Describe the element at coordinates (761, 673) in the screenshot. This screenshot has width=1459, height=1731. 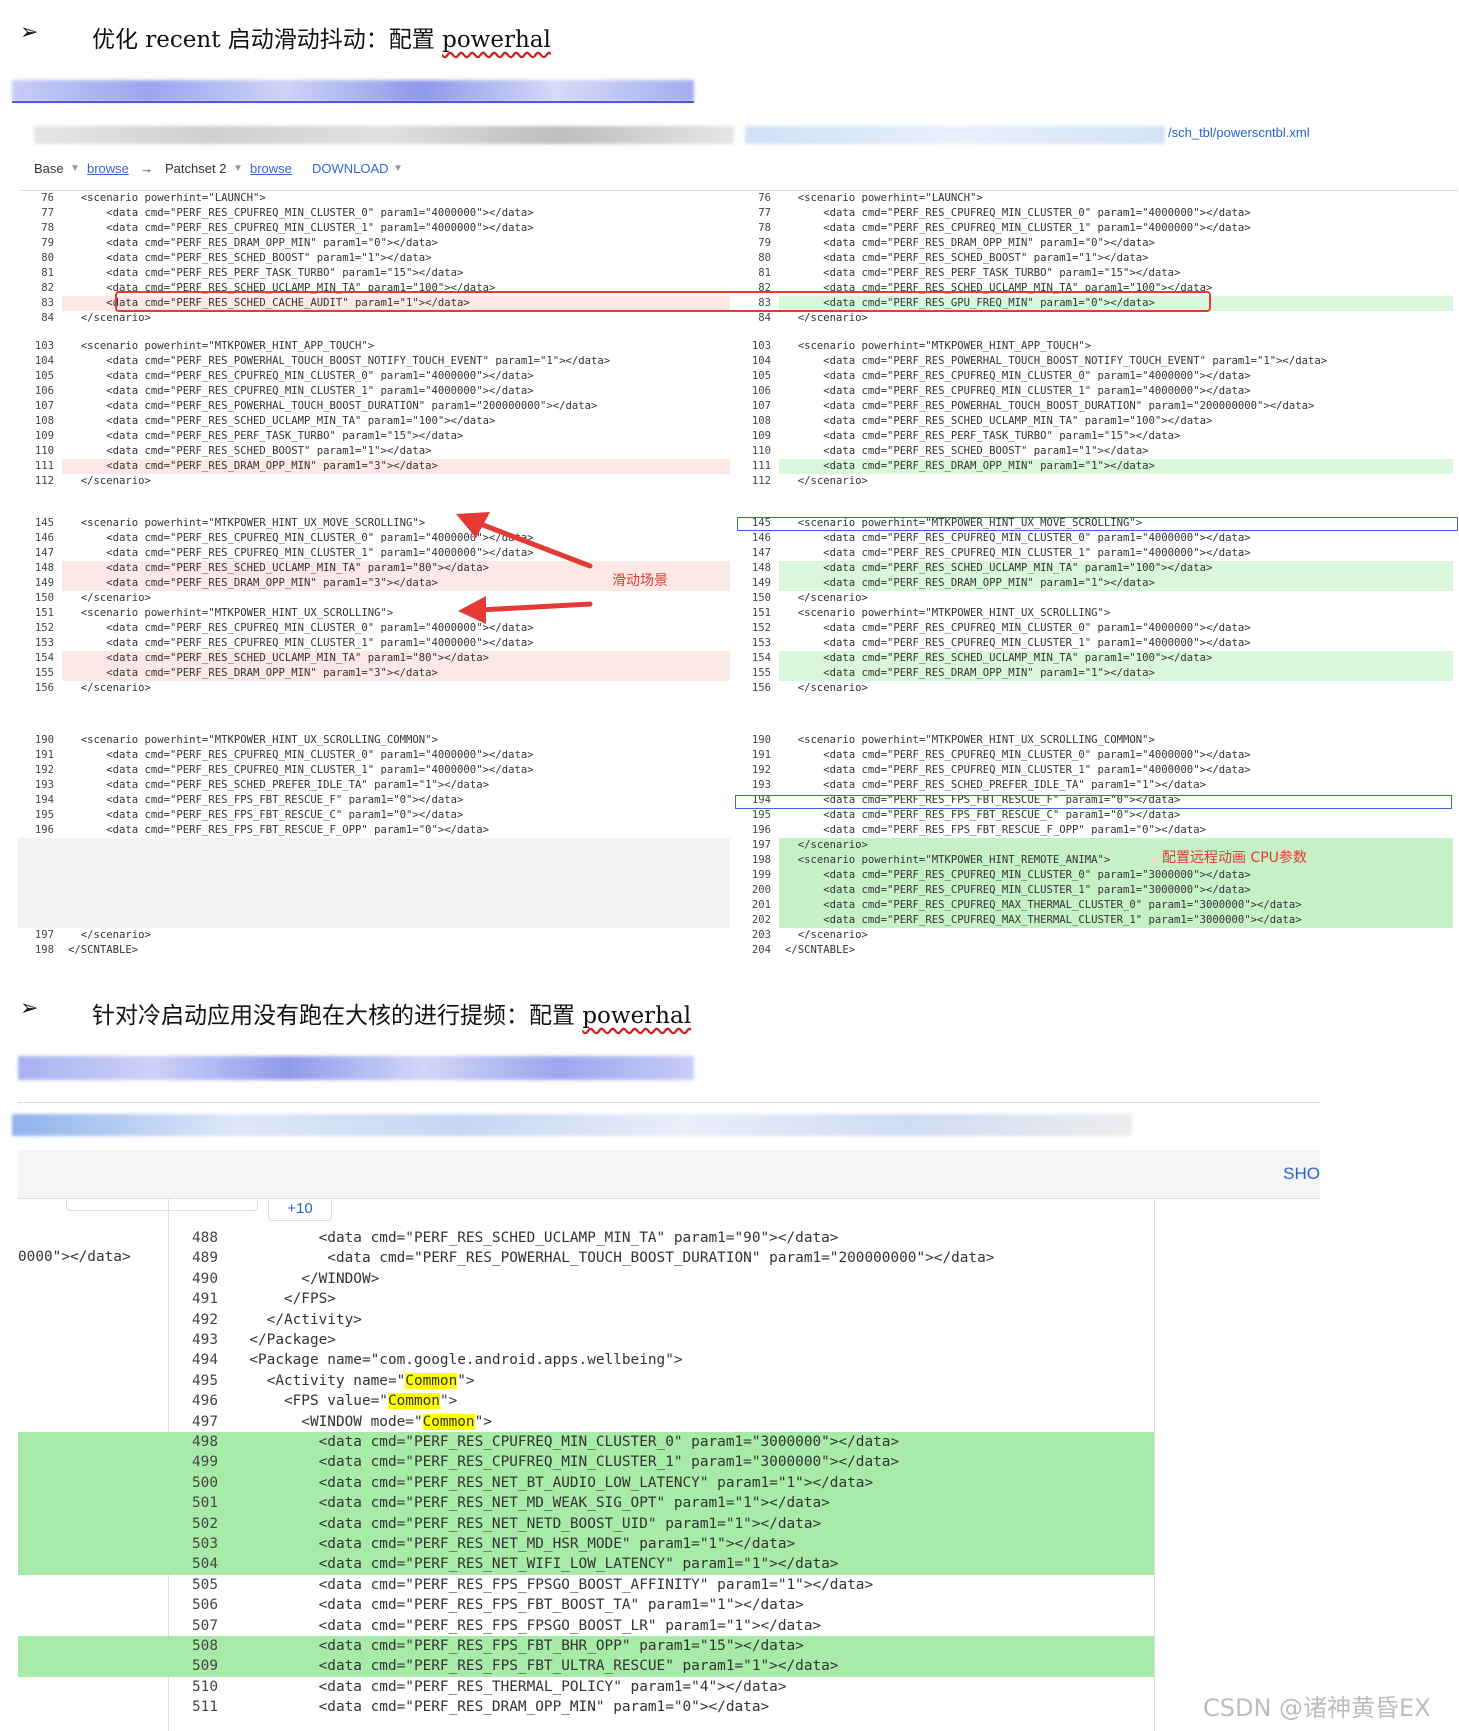
I see `line-number: 155` at that location.